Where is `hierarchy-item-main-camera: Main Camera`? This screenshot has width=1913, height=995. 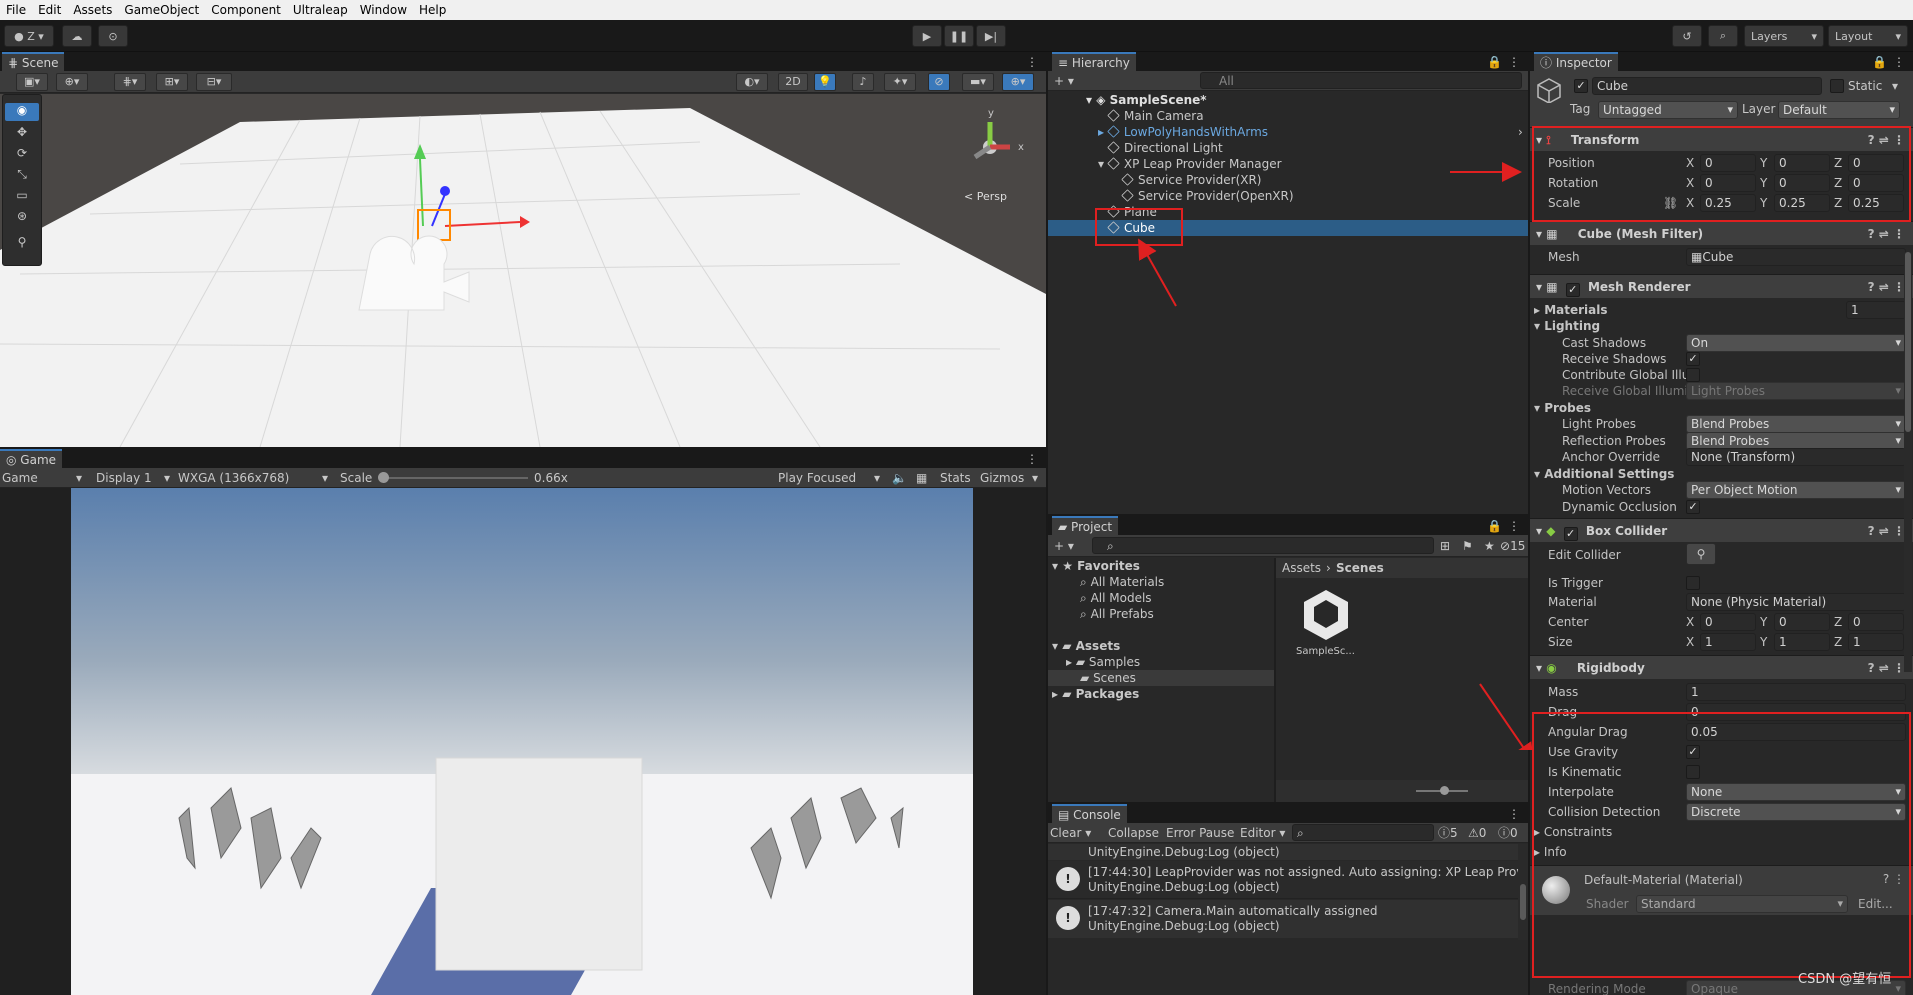
hierarchy-item-main-camera: Main Camera is located at coordinates (1317, 116).